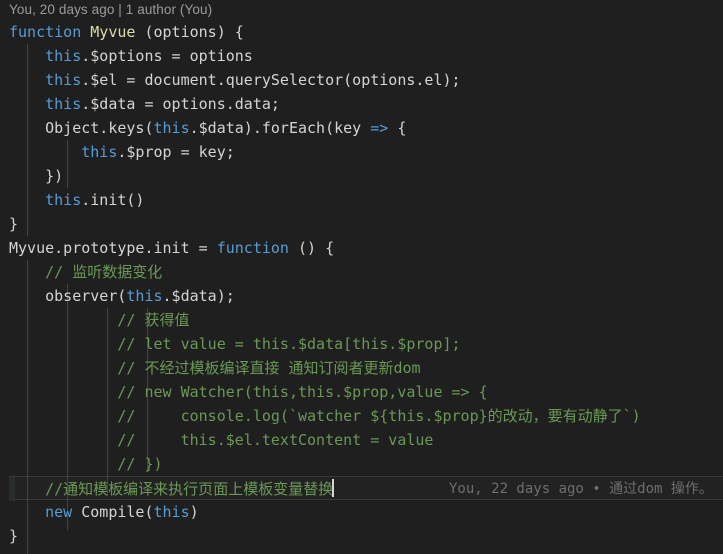 This screenshot has height=554, width=723. What do you see at coordinates (176, 152) in the screenshot?
I see `code-token-plain: .$prop = key;` at bounding box center [176, 152].